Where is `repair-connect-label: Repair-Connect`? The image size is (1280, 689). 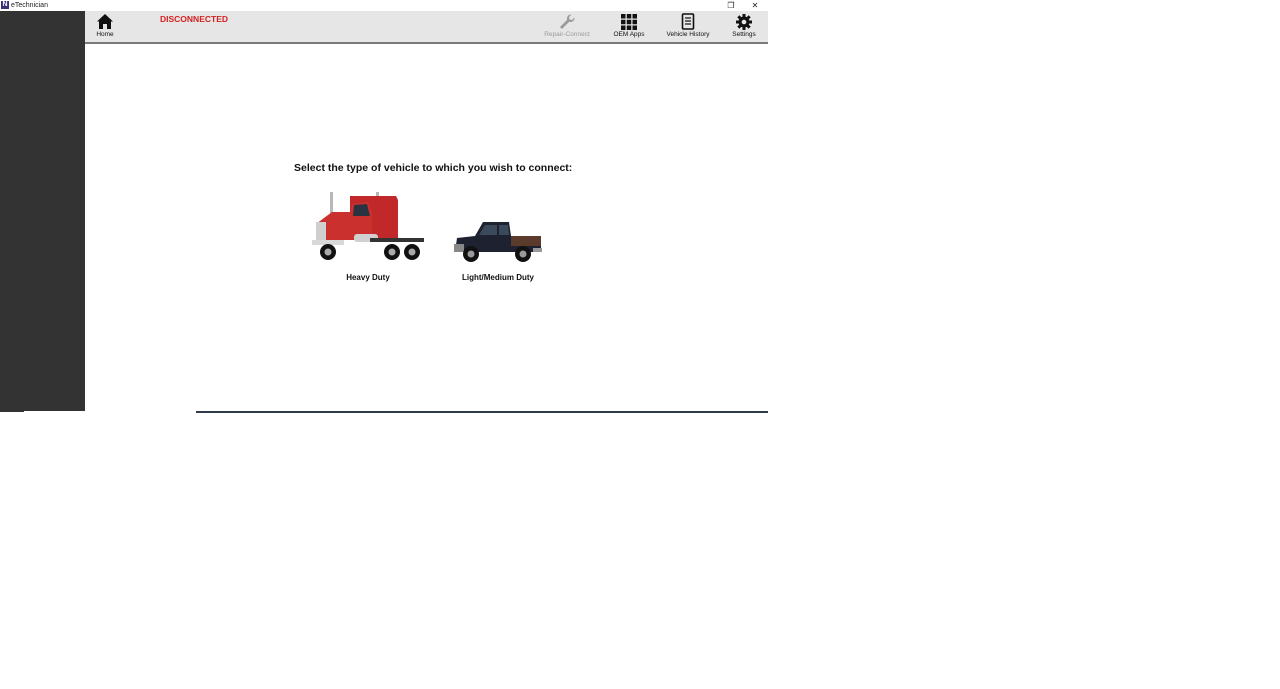 repair-connect-label: Repair-Connect is located at coordinates (567, 34).